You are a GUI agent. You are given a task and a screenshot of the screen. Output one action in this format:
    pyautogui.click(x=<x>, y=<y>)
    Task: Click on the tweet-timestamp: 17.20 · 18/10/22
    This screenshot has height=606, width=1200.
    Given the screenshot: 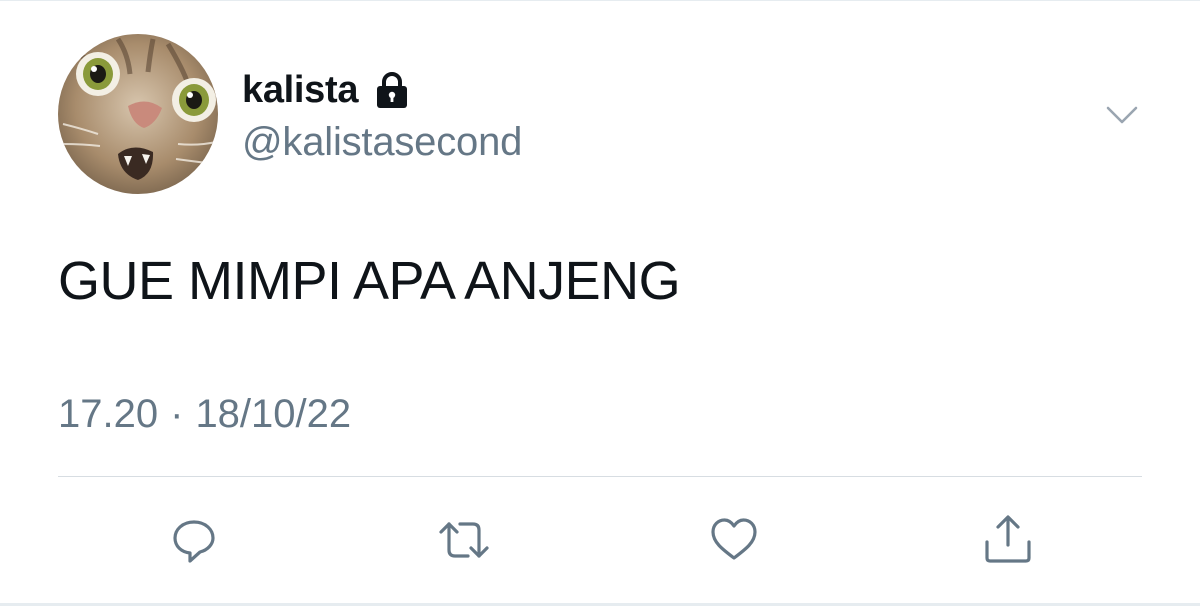 What is the action you would take?
    pyautogui.click(x=204, y=414)
    